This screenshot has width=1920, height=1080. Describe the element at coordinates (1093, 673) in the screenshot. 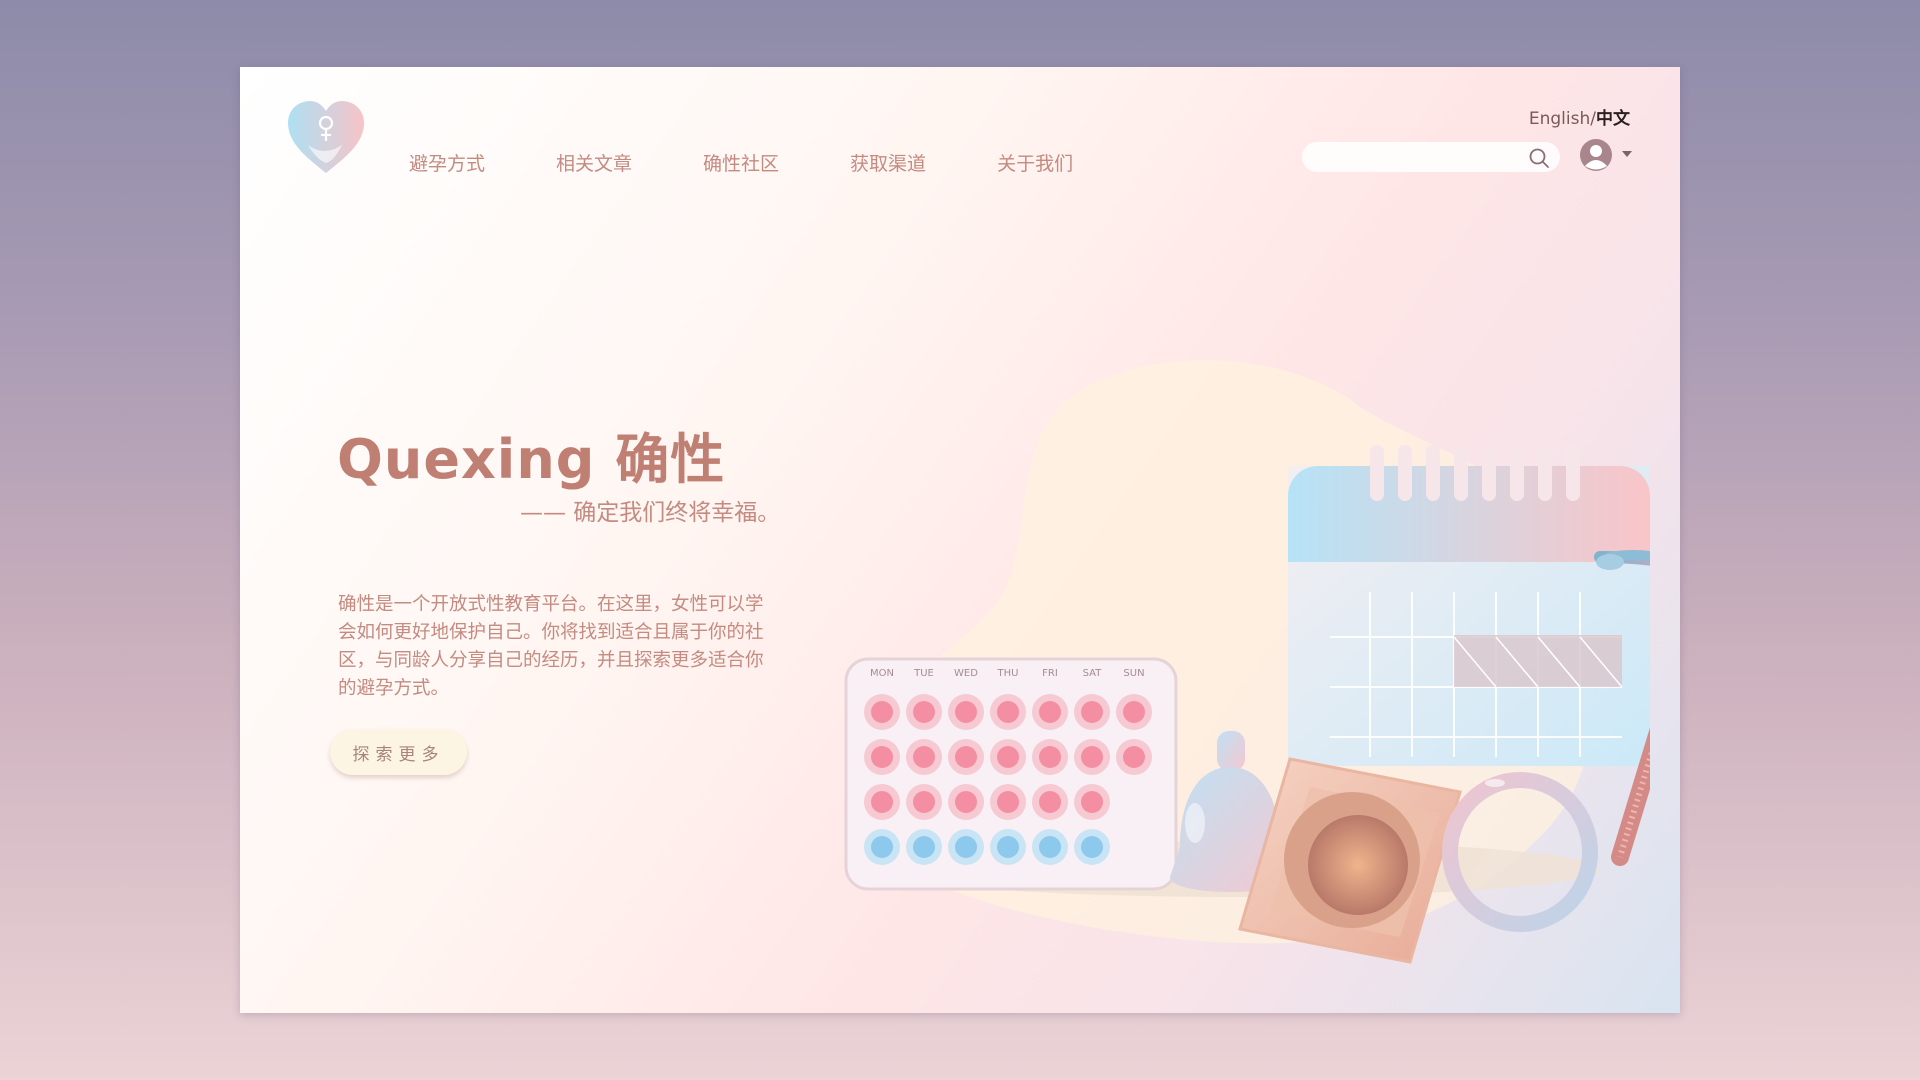

I see `calendar-day-sat: SAT` at that location.